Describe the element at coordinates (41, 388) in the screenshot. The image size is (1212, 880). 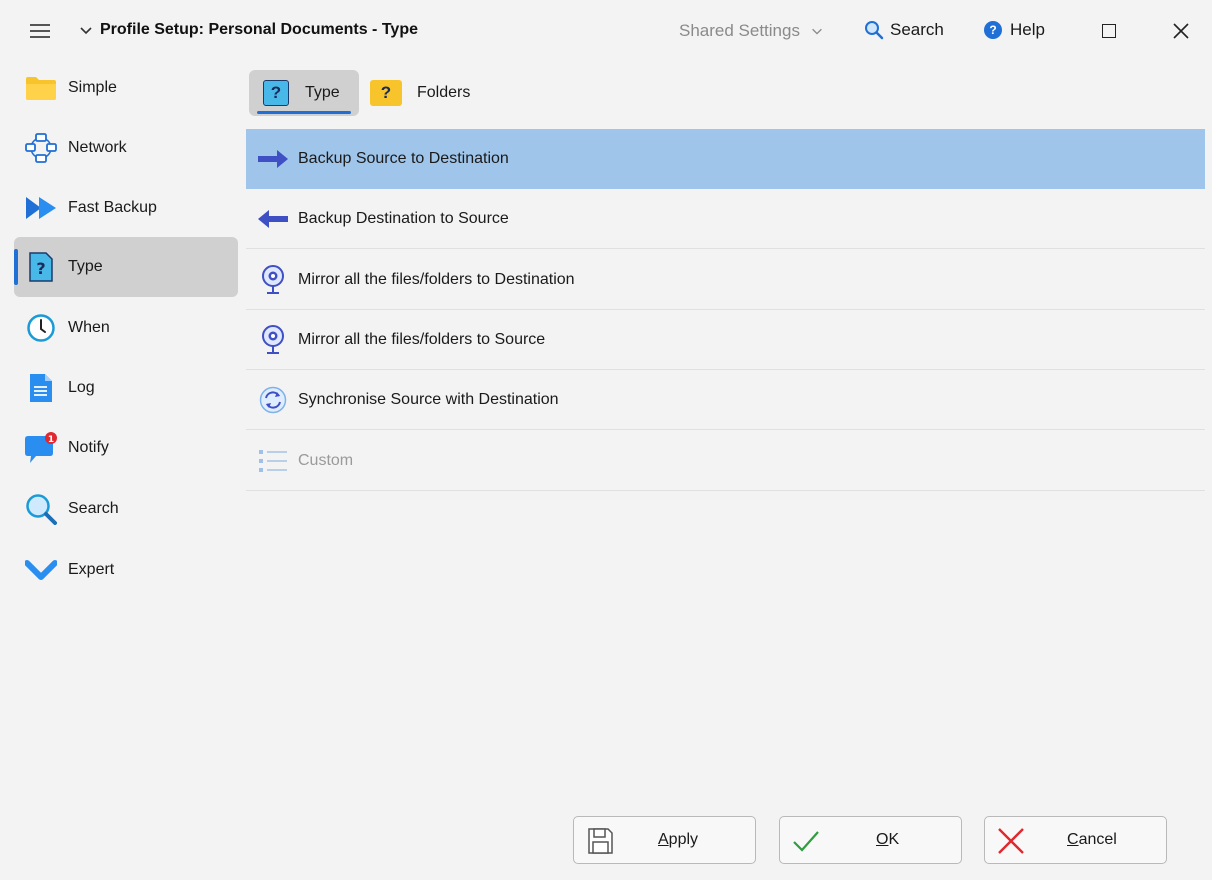
I see `document-icon` at that location.